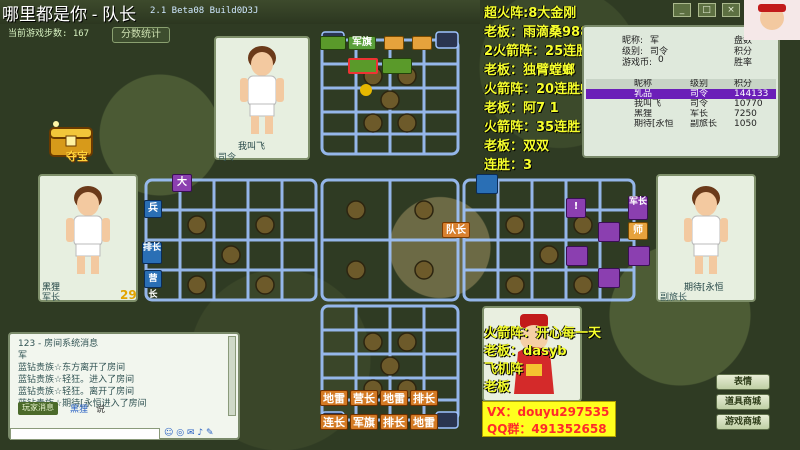 The height and width of the screenshot is (450, 800). What do you see at coordinates (637, 63) in the screenshot?
I see `room-coins-label: 游戏币:` at bounding box center [637, 63].